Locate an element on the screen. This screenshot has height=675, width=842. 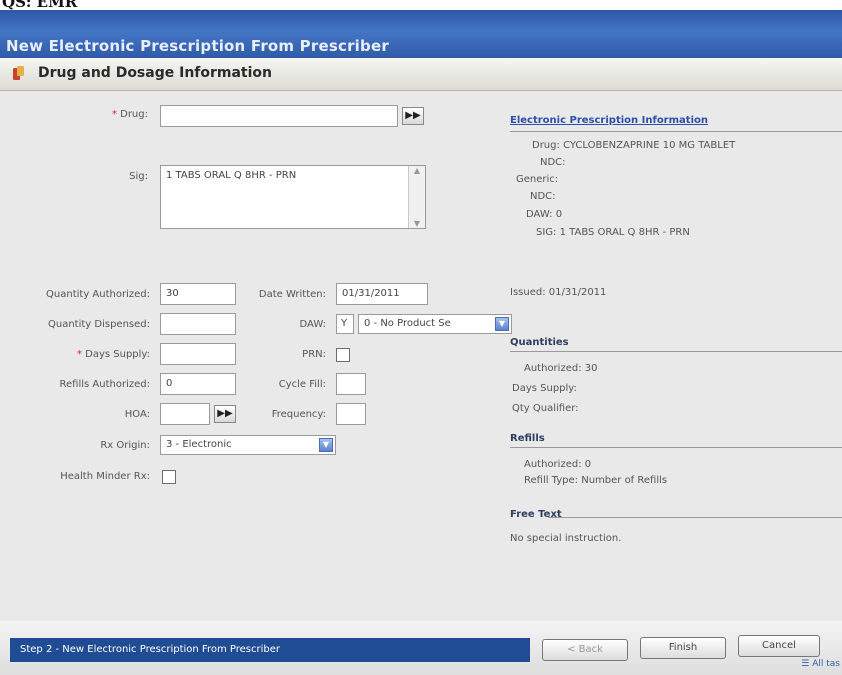
prn-label: PRN: is located at coordinates (314, 354).